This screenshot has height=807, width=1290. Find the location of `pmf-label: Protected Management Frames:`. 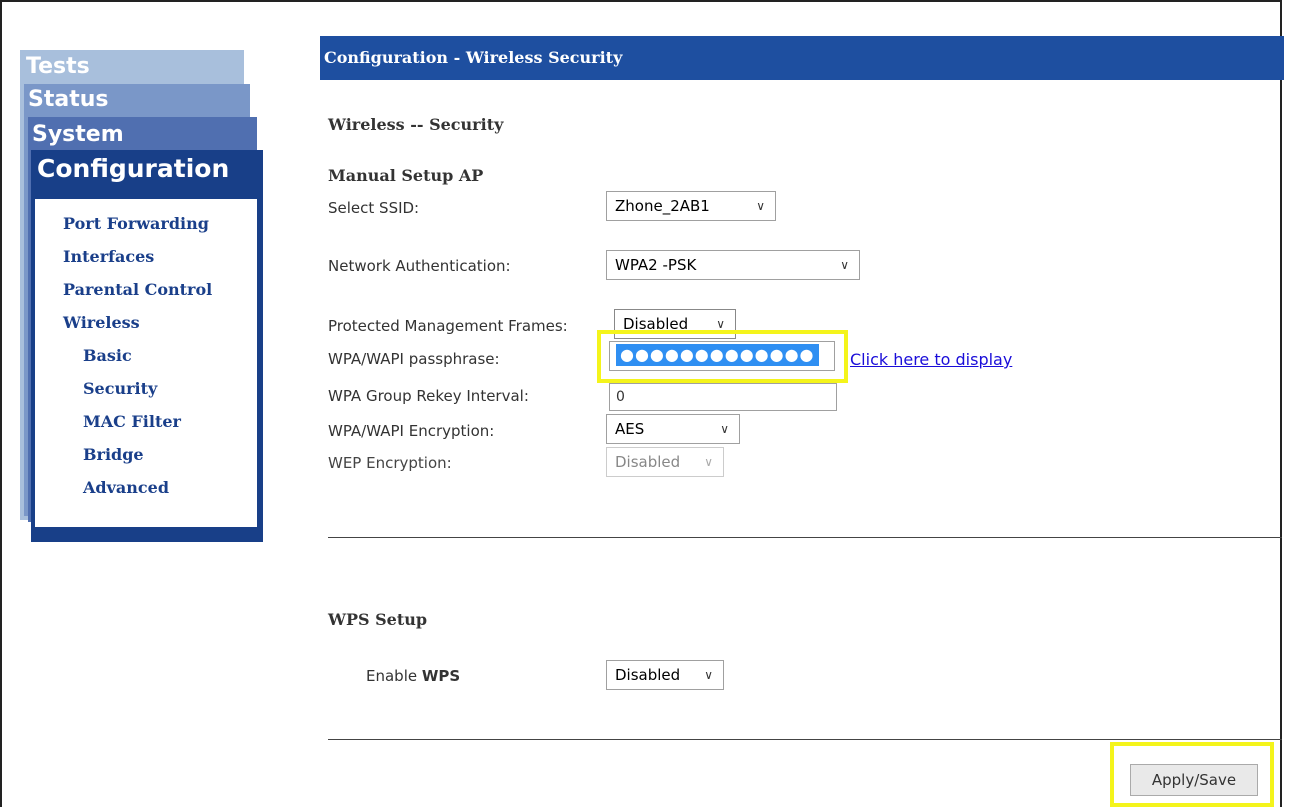

pmf-label: Protected Management Frames: is located at coordinates (448, 326).